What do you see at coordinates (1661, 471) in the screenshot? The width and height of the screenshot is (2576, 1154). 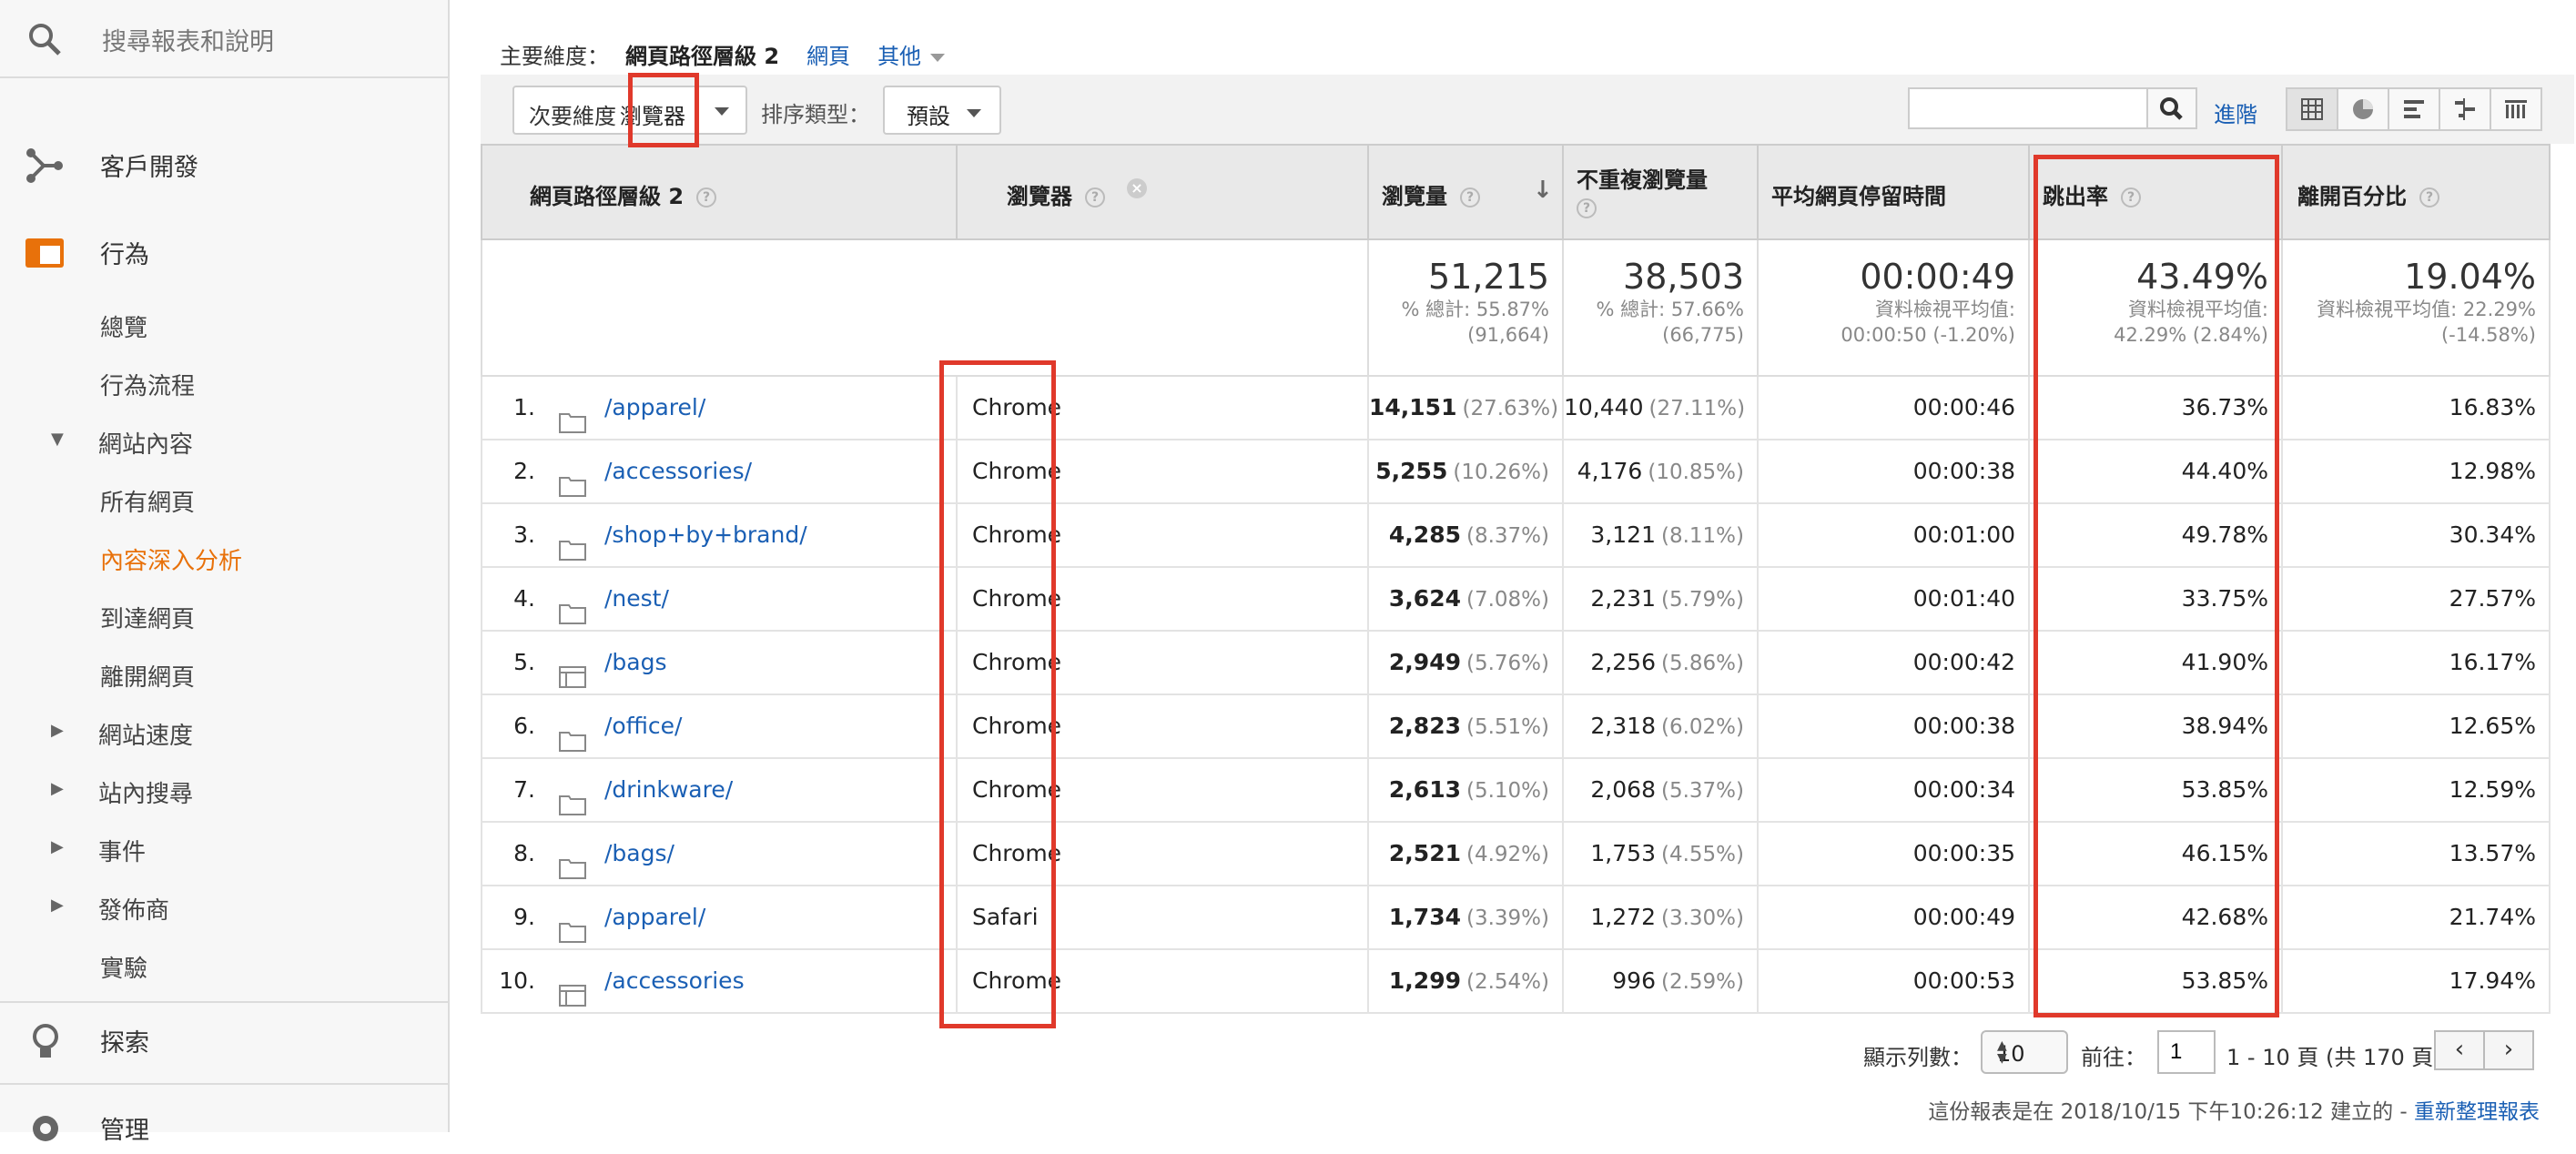 I see `cell-unique-pageviews: 4,176 (10.85%)` at bounding box center [1661, 471].